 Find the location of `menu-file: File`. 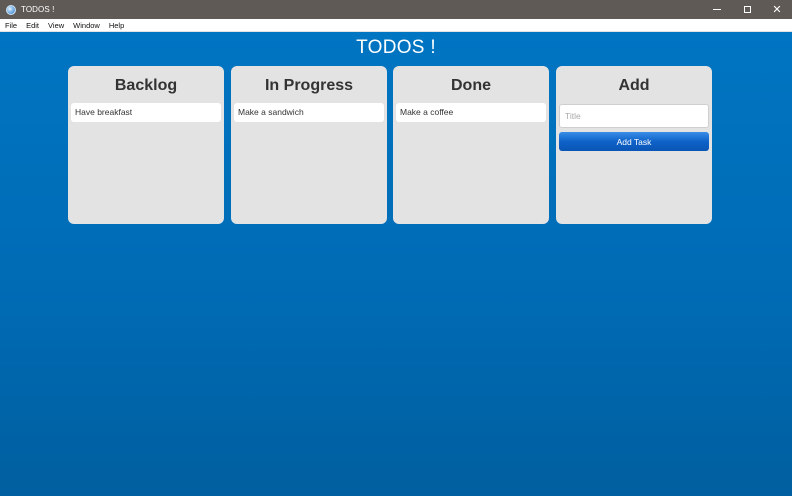

menu-file: File is located at coordinates (10, 25).